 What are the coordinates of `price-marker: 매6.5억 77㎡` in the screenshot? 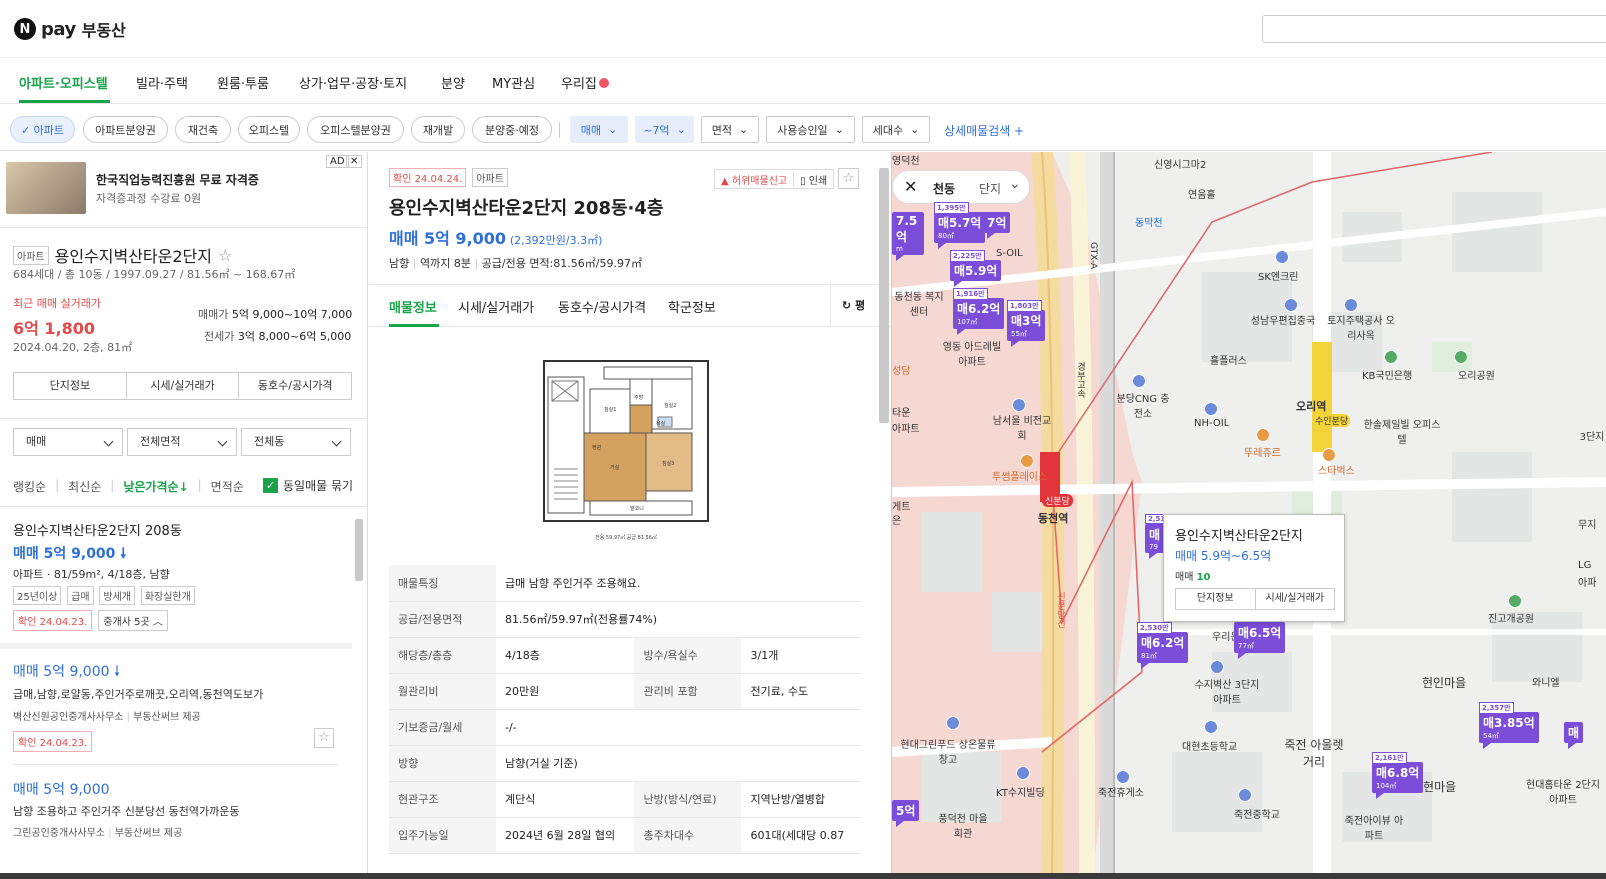 It's located at (1260, 640).